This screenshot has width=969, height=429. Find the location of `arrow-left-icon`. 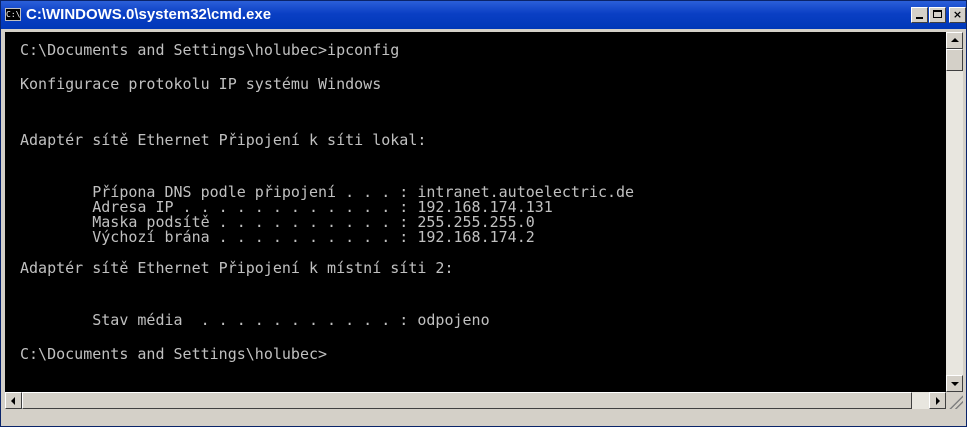

arrow-left-icon is located at coordinates (13, 401).